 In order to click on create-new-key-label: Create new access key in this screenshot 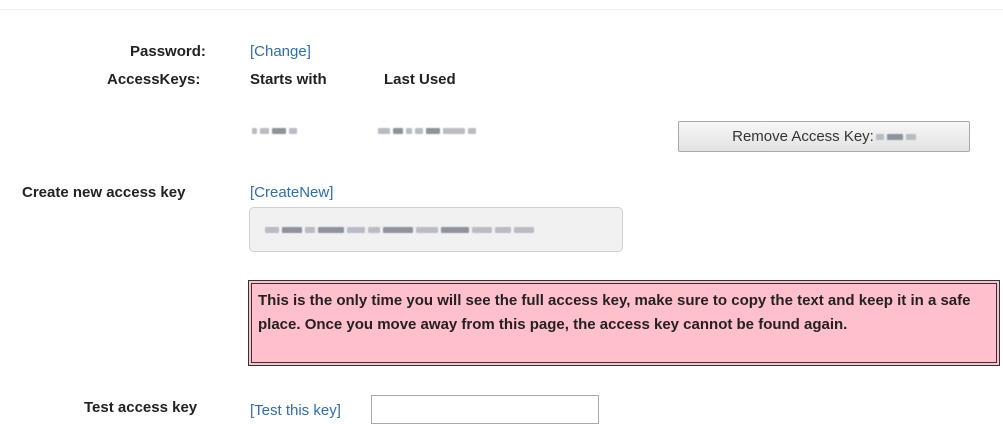, I will do `click(104, 192)`.